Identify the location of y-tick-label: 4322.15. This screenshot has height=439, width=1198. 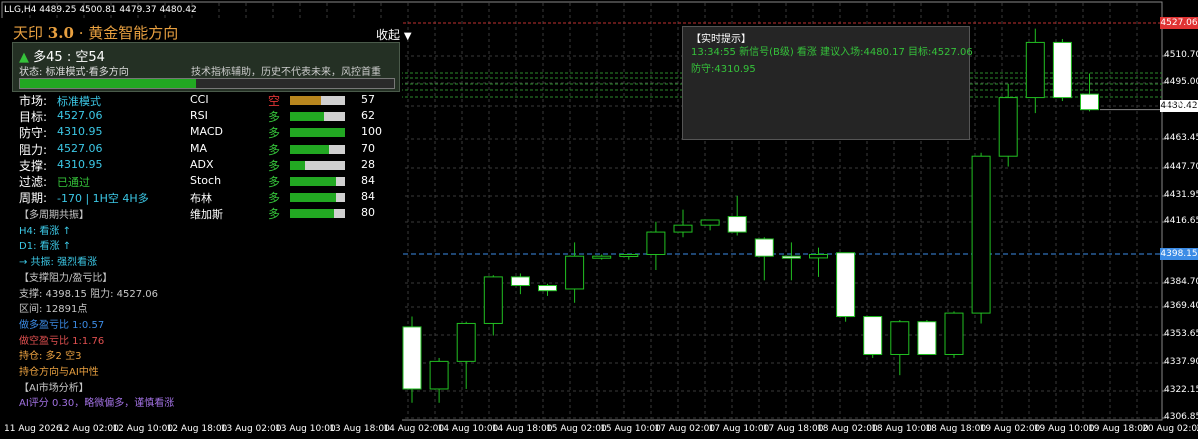
(1181, 390).